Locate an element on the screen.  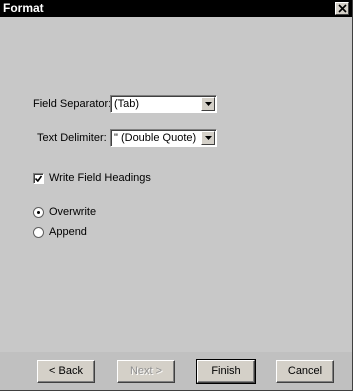
back-button: < Back is located at coordinates (66, 371).